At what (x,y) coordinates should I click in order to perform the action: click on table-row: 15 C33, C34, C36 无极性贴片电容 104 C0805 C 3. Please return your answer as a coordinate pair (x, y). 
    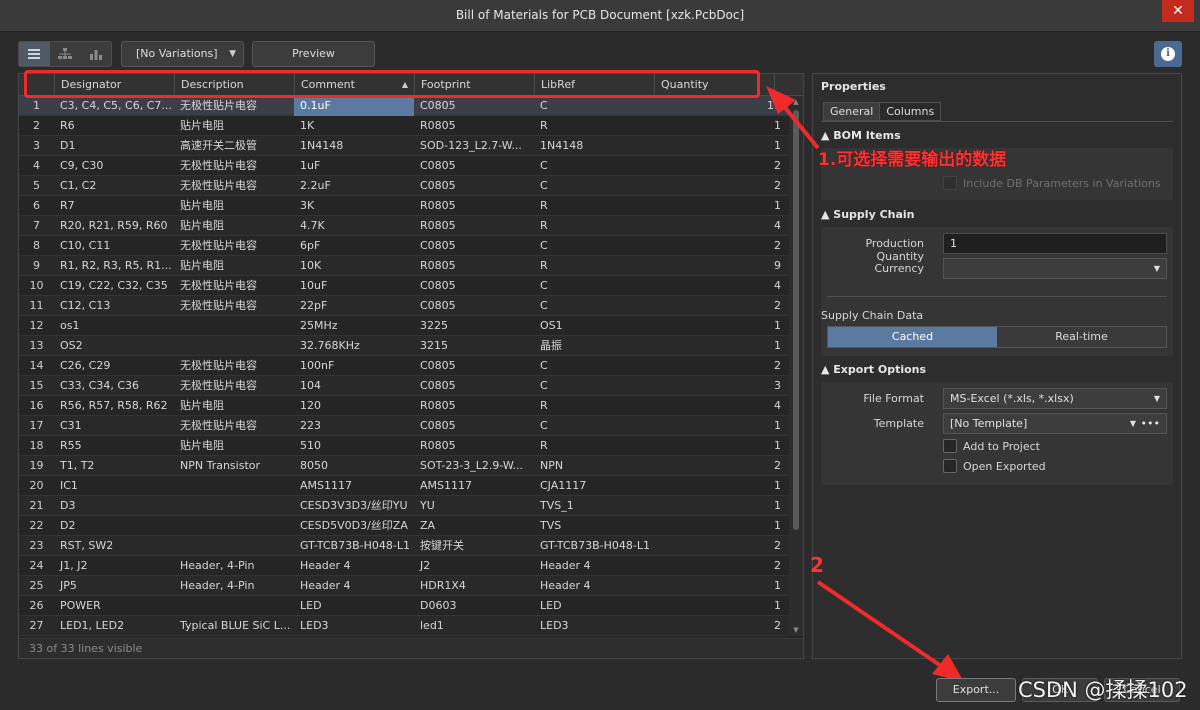
    Looking at the image, I should click on (404, 386).